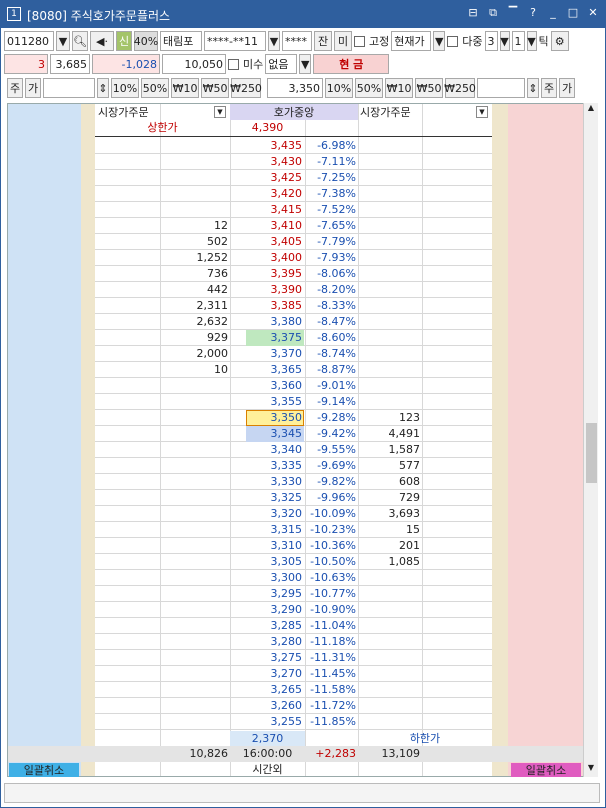  Describe the element at coordinates (275, 562) in the screenshot. I see `price-cell: 3,305` at that location.